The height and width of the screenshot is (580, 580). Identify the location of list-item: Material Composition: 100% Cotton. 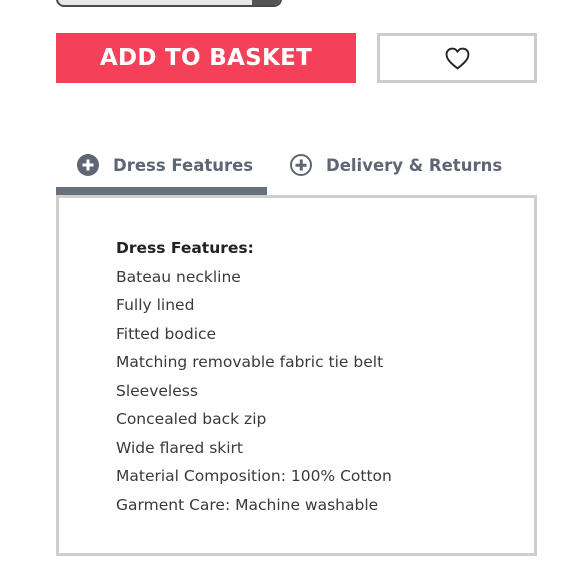
(254, 476).